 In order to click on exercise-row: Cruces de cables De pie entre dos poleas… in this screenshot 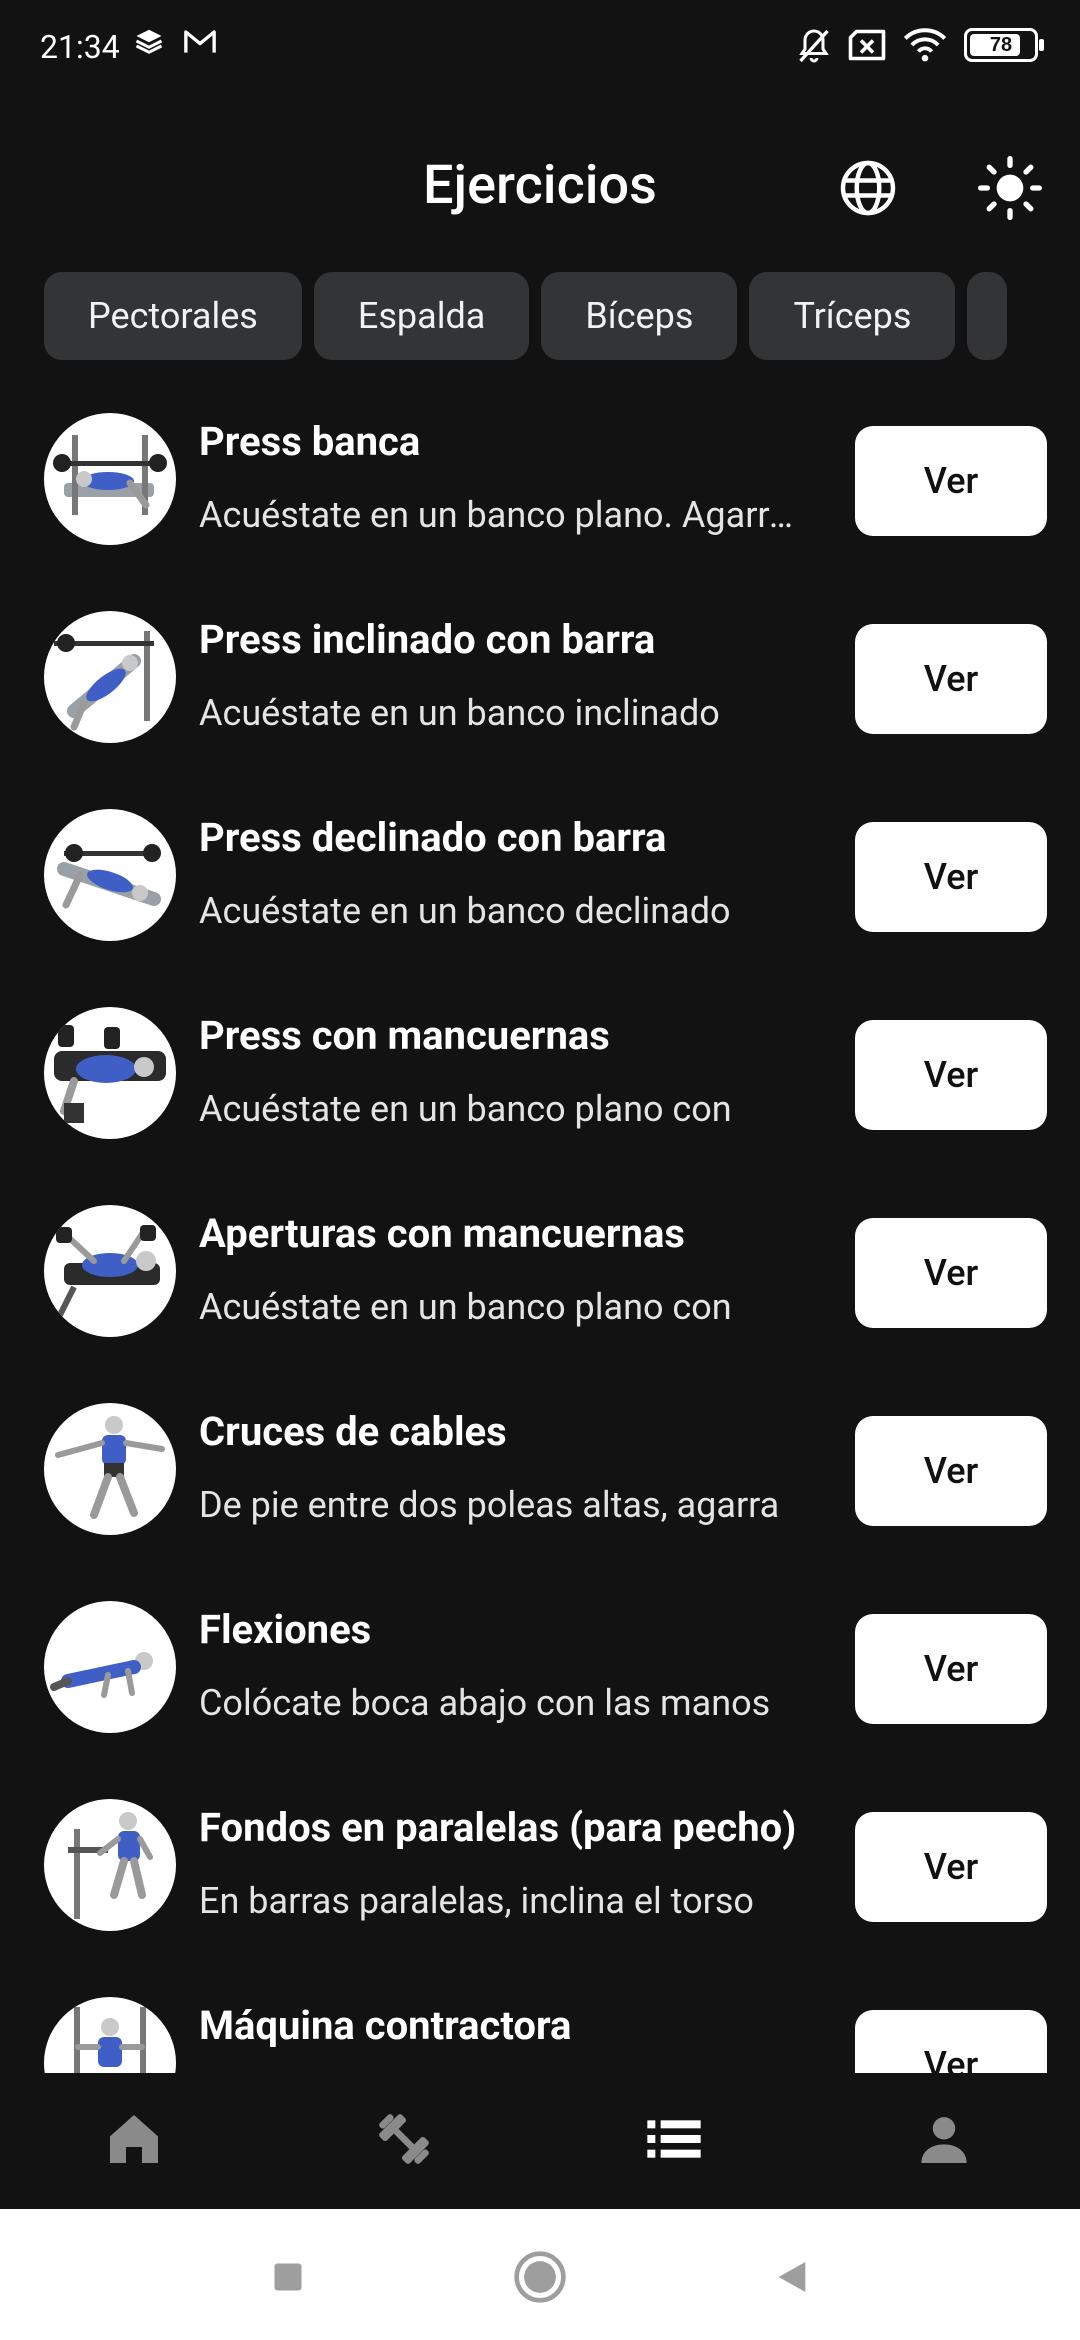, I will do `click(540, 1485)`.